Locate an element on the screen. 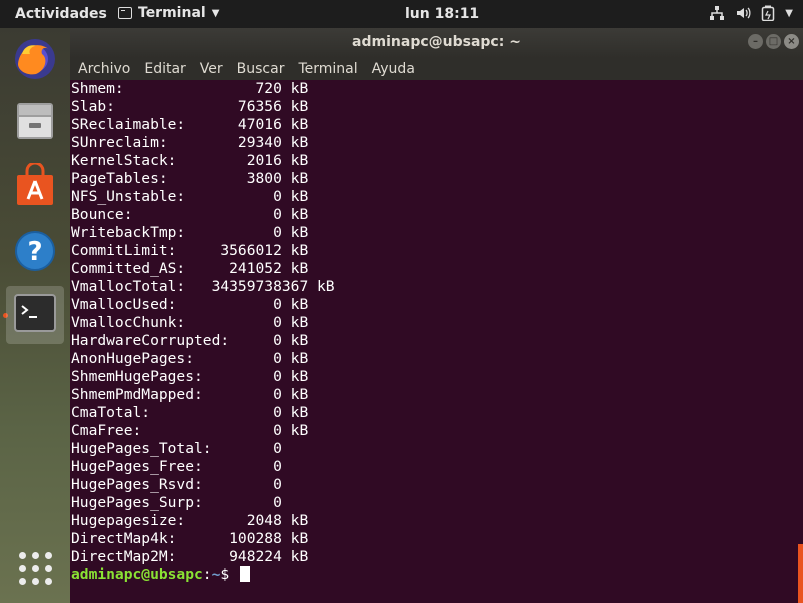  output-line: ShmemHugePages: 0 kB is located at coordinates (190, 376).